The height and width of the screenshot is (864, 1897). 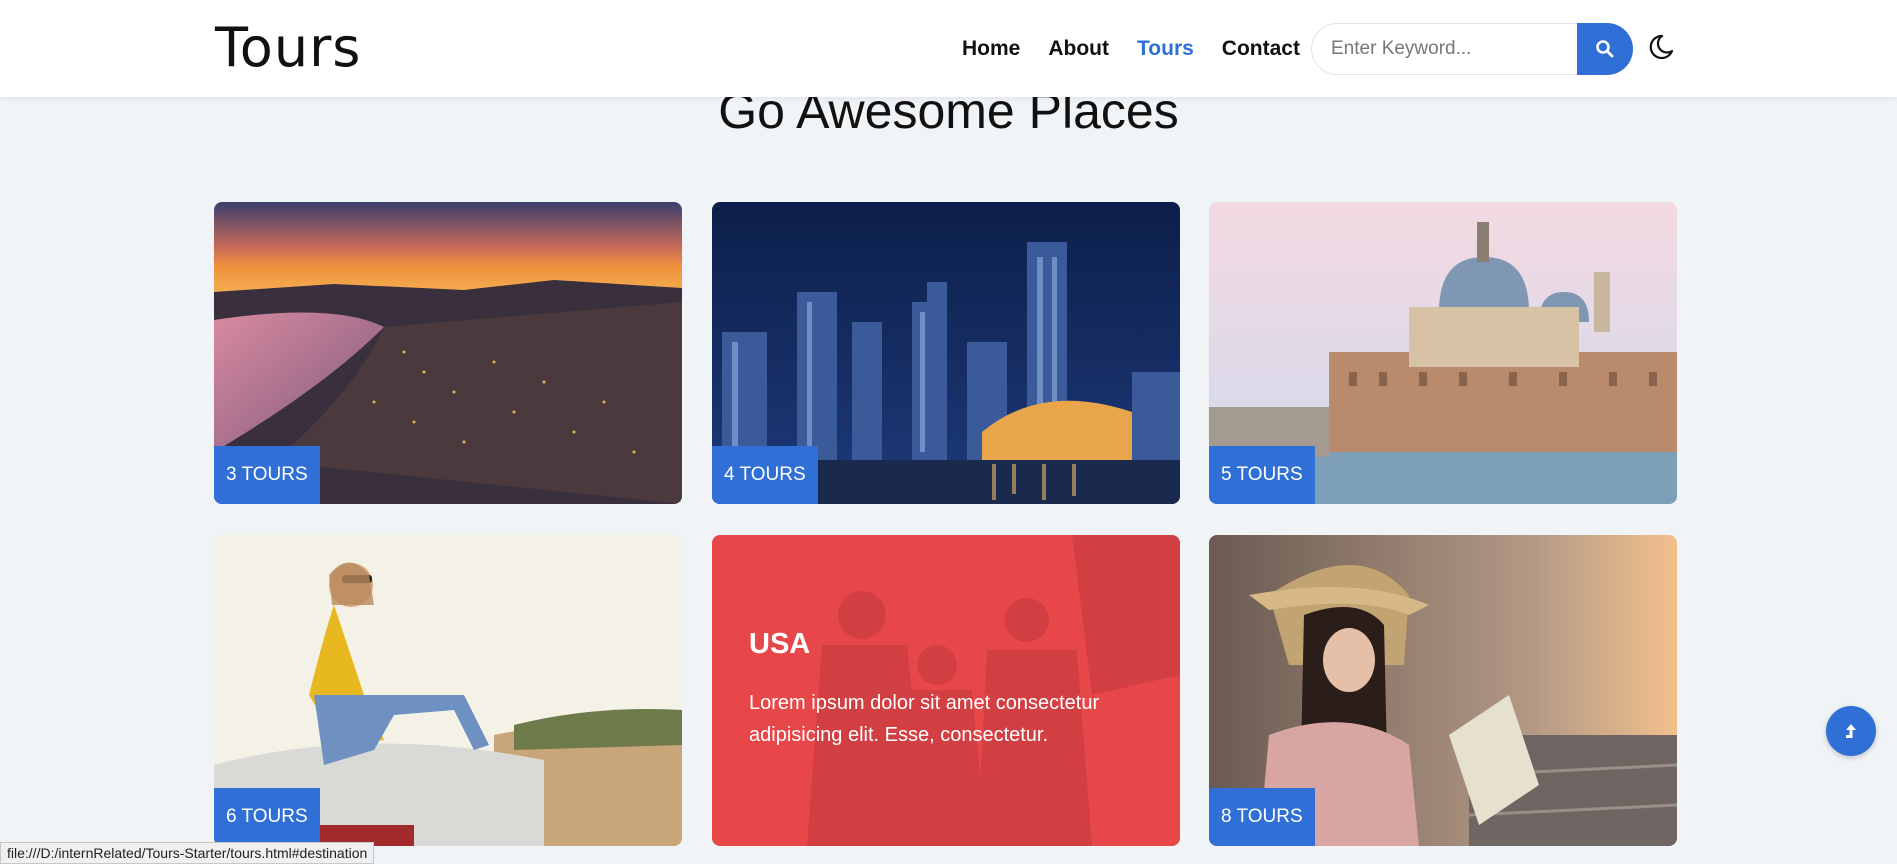 I want to click on moon-icon, so click(x=1660, y=47).